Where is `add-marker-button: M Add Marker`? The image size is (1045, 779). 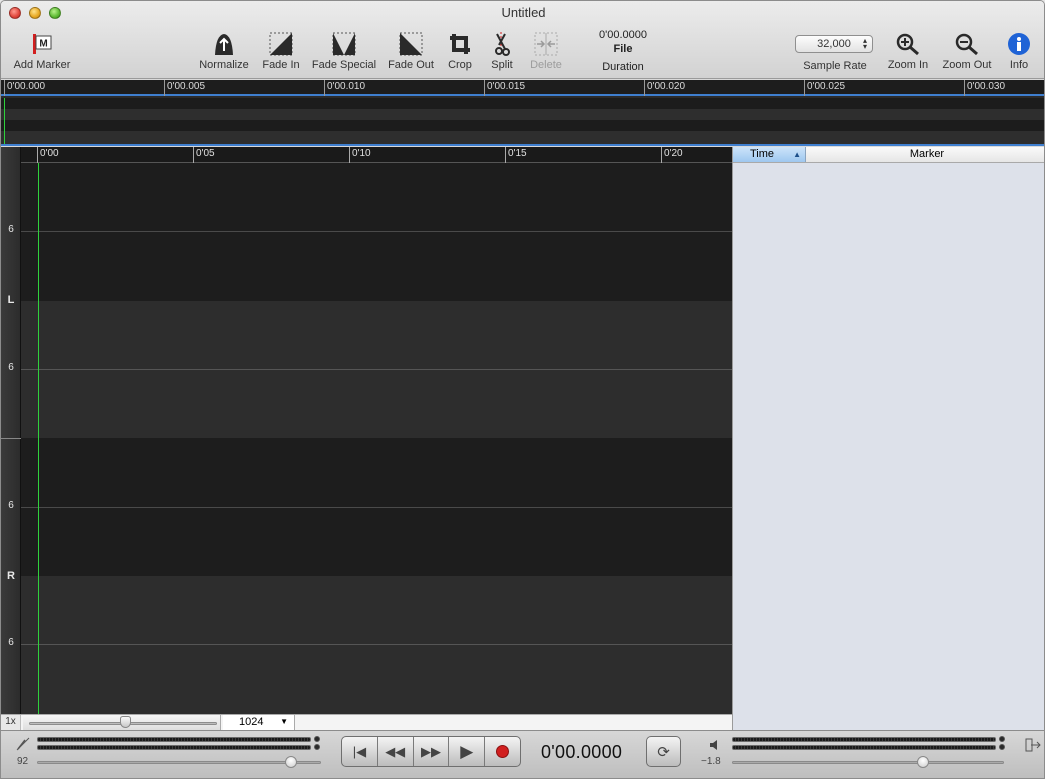
add-marker-button: M Add Marker is located at coordinates (42, 50).